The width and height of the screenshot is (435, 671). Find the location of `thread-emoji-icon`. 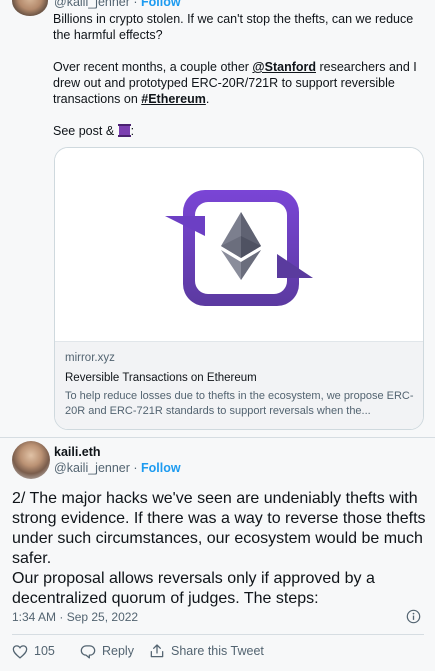

thread-emoji-icon is located at coordinates (124, 130).